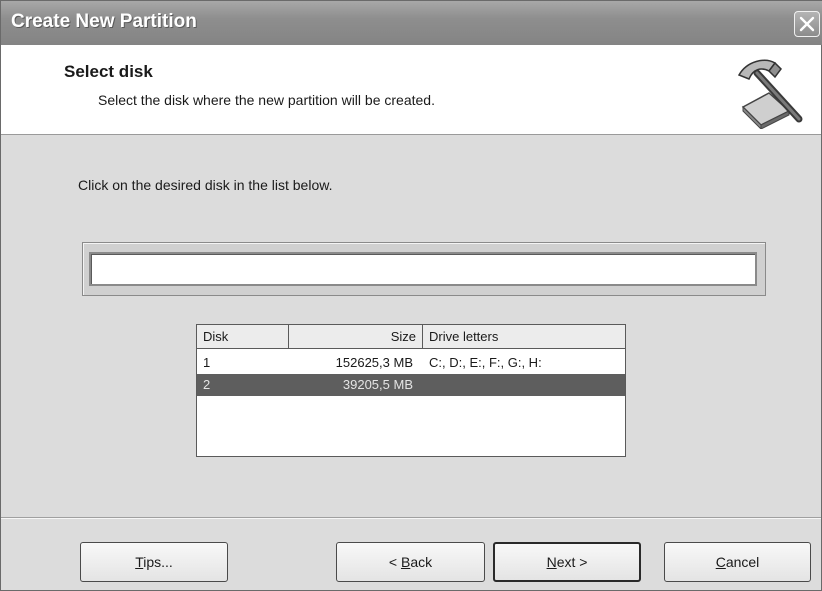  I want to click on disk-number: 1, so click(207, 362).